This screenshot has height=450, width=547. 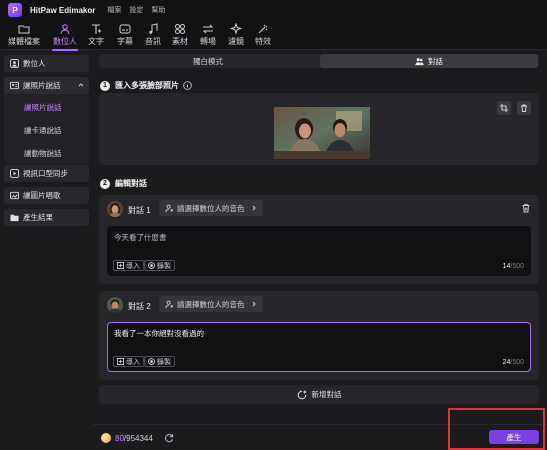 I want to click on step2-heading: 2 編輯對話, so click(x=123, y=183).